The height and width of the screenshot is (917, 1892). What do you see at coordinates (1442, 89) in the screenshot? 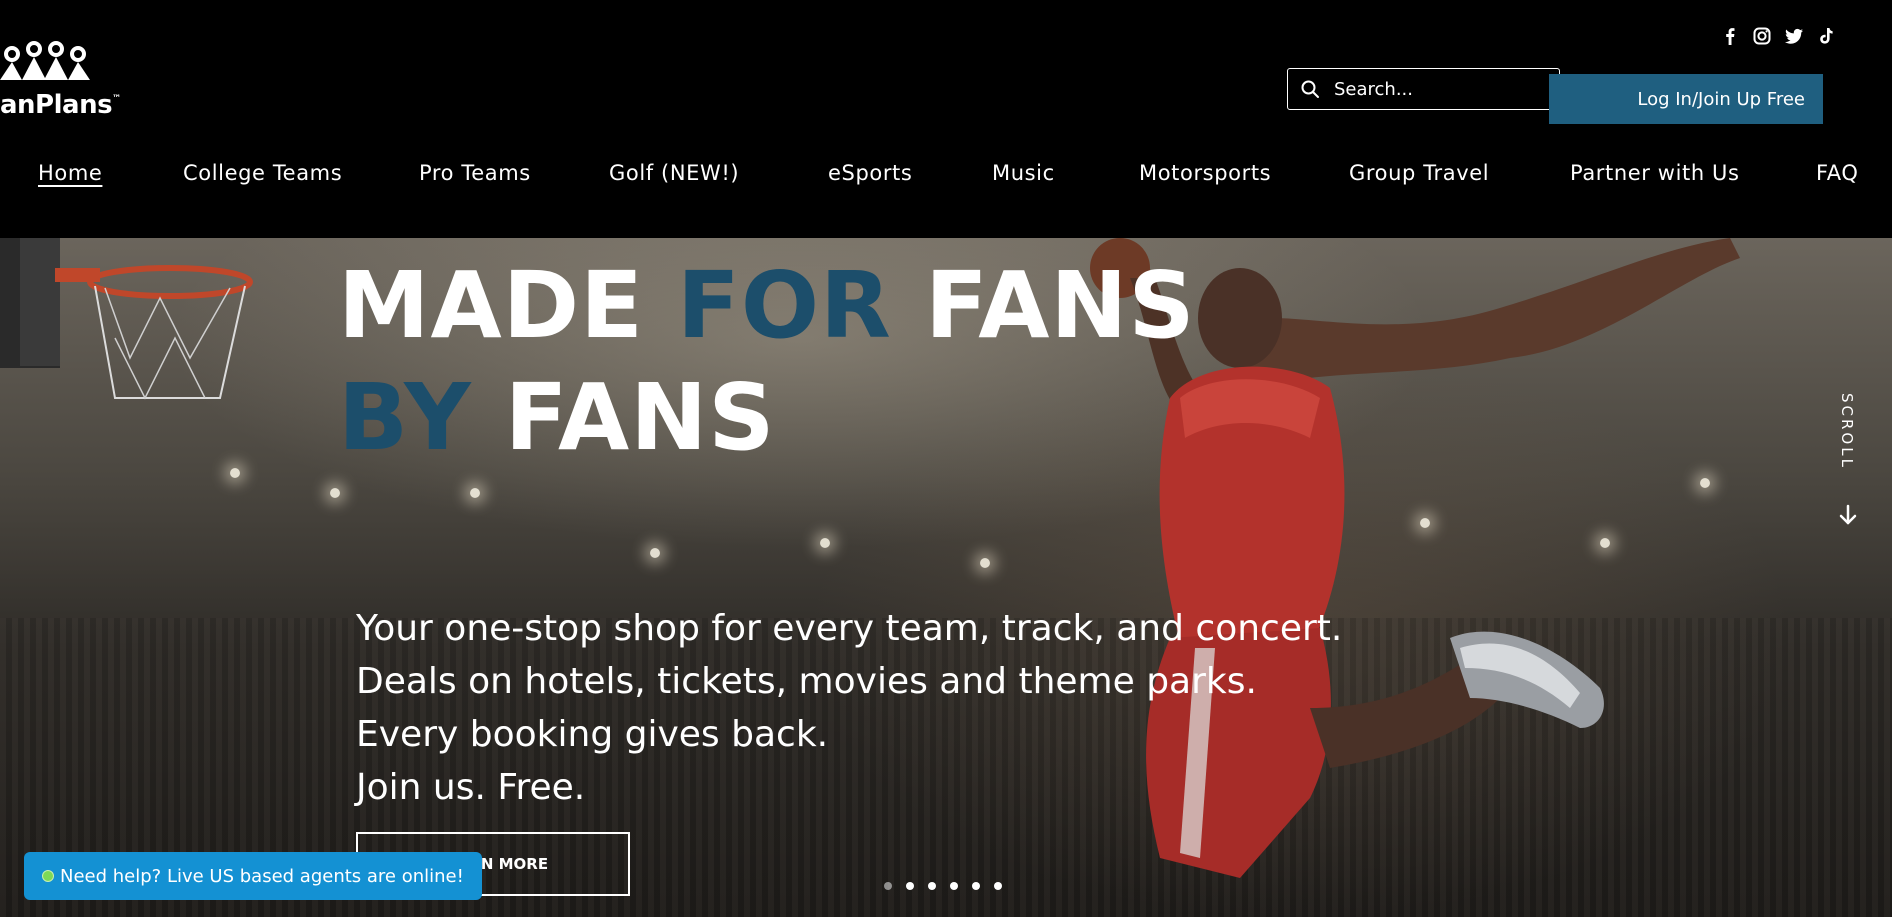
I see `search-input` at bounding box center [1442, 89].